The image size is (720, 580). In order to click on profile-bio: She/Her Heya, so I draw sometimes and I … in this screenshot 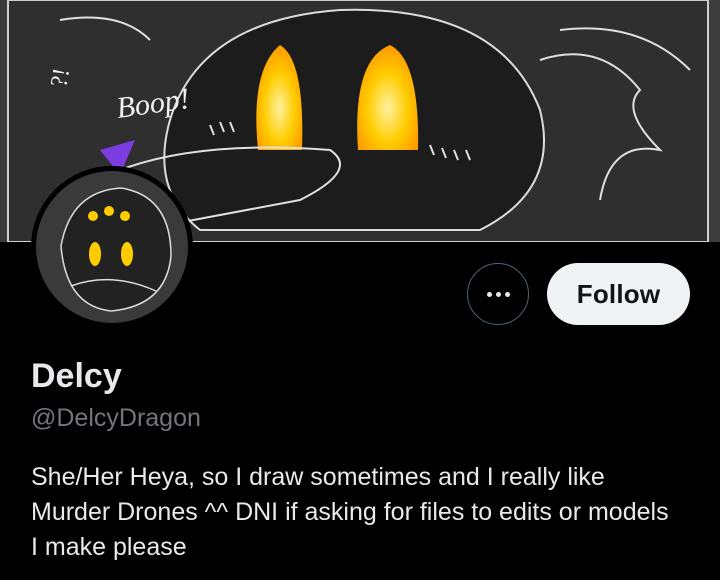, I will do `click(350, 512)`.